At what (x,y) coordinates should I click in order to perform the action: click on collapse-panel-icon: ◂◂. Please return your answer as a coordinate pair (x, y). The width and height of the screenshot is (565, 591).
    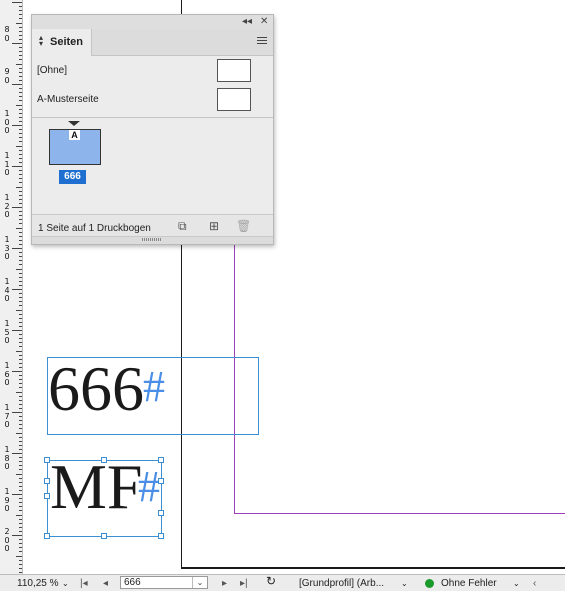
    Looking at the image, I should click on (247, 22).